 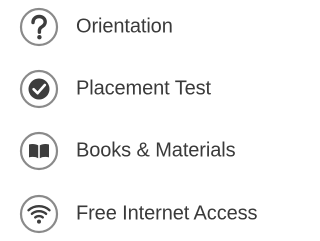 What do you see at coordinates (143, 88) in the screenshot?
I see `feature-label: Placement Test` at bounding box center [143, 88].